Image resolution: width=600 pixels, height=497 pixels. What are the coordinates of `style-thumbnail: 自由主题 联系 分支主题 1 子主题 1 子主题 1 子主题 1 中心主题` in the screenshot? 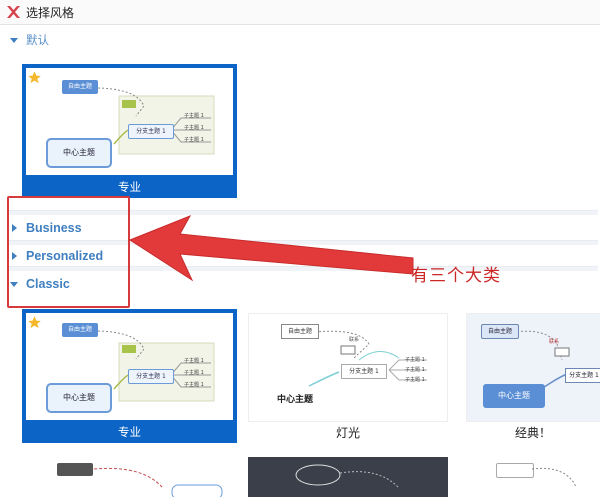 It's located at (348, 367).